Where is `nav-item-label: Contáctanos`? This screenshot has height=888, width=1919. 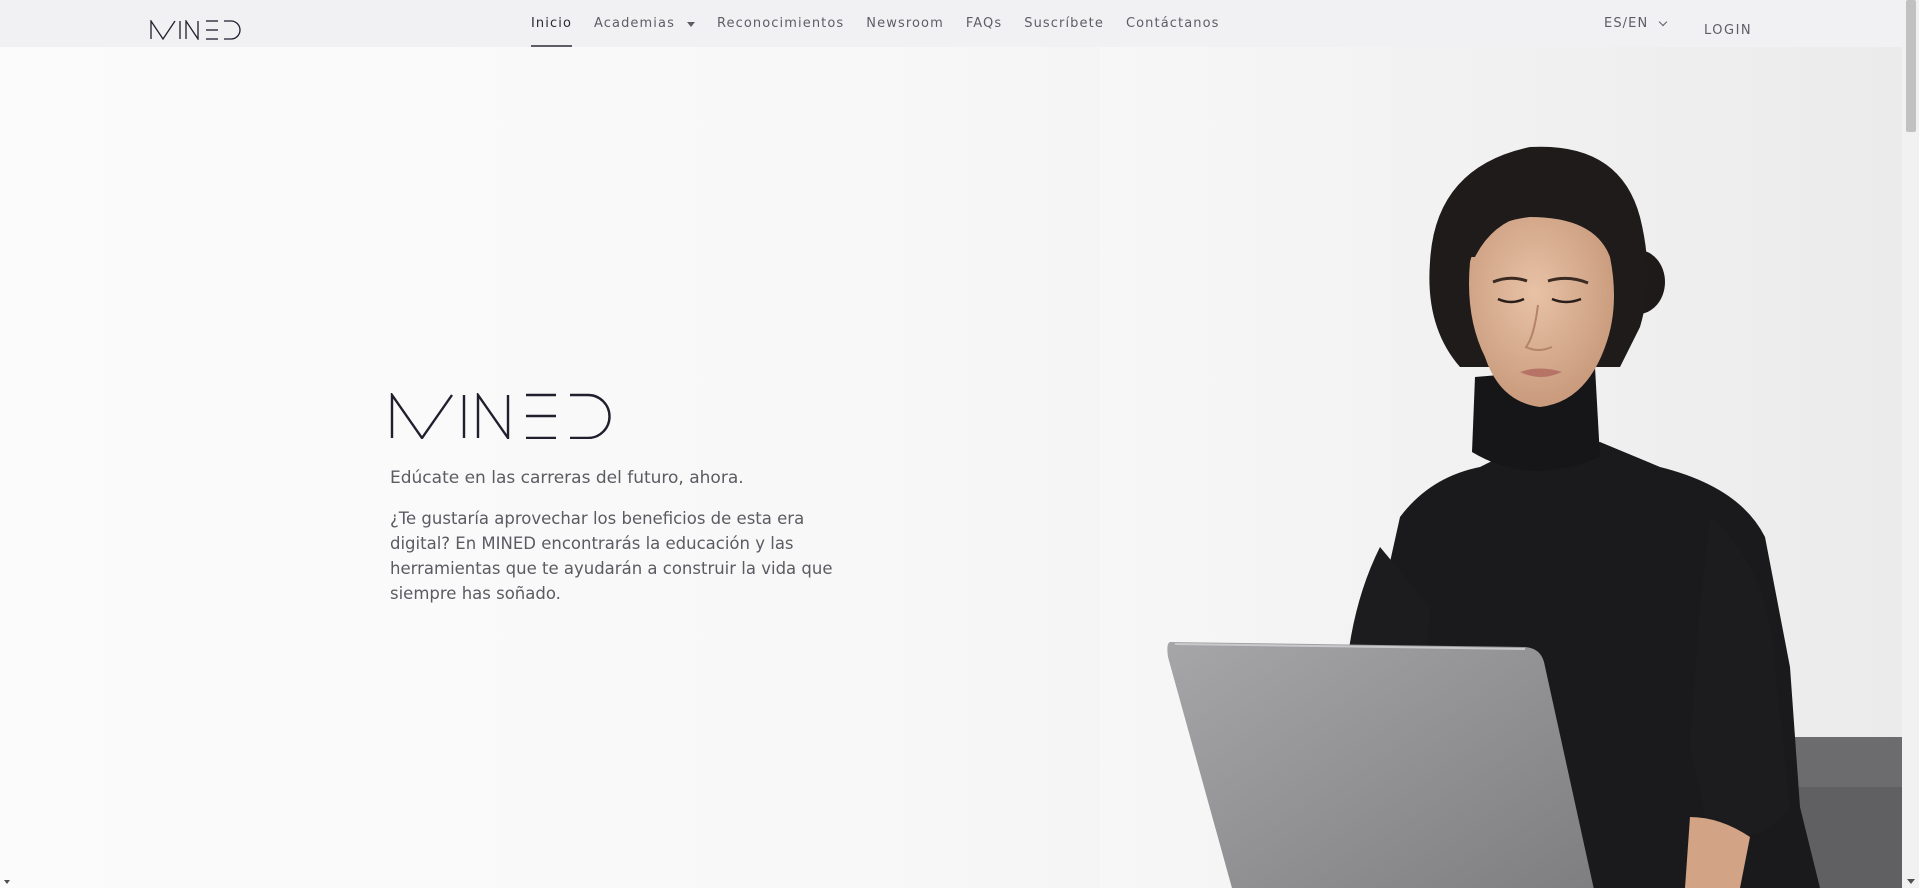 nav-item-label: Contáctanos is located at coordinates (1172, 23).